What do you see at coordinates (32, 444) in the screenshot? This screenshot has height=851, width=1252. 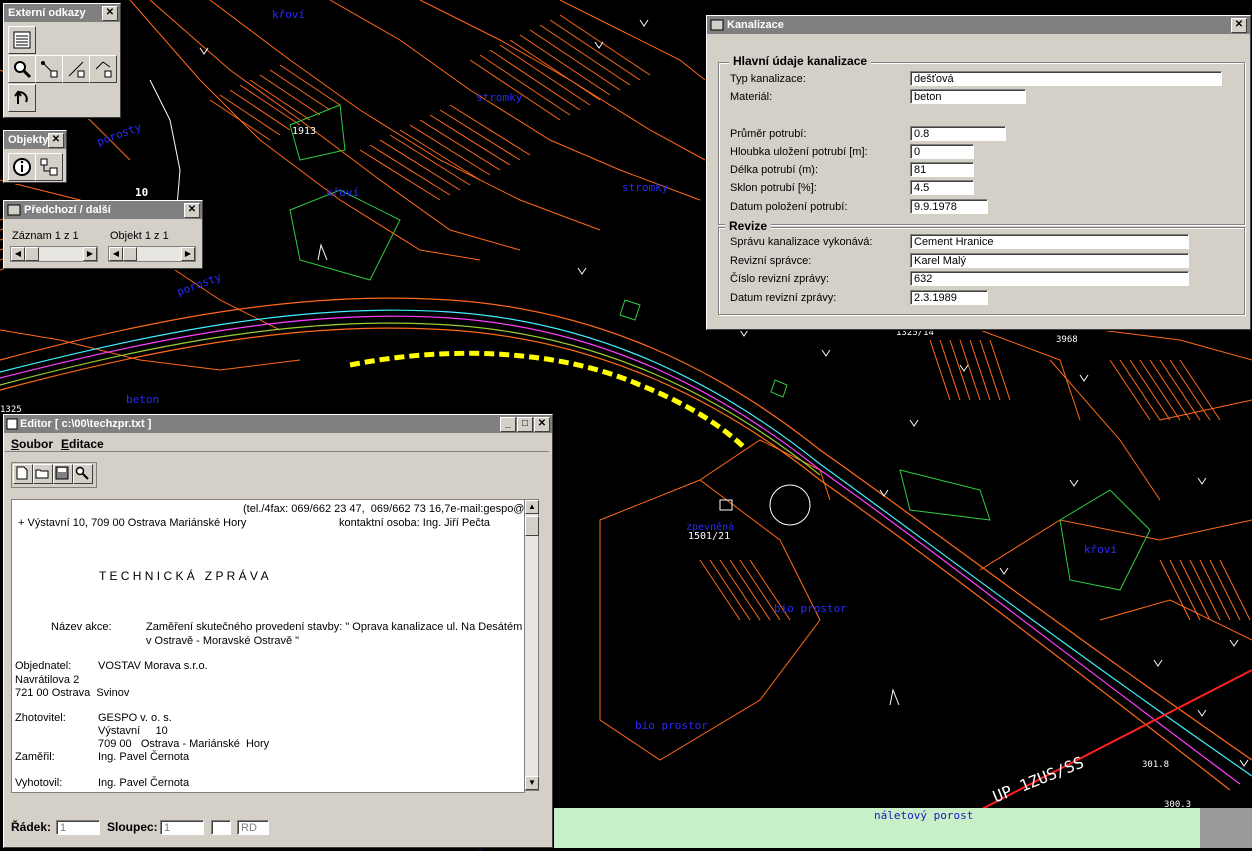 I see `menu-soubor: Soubor` at bounding box center [32, 444].